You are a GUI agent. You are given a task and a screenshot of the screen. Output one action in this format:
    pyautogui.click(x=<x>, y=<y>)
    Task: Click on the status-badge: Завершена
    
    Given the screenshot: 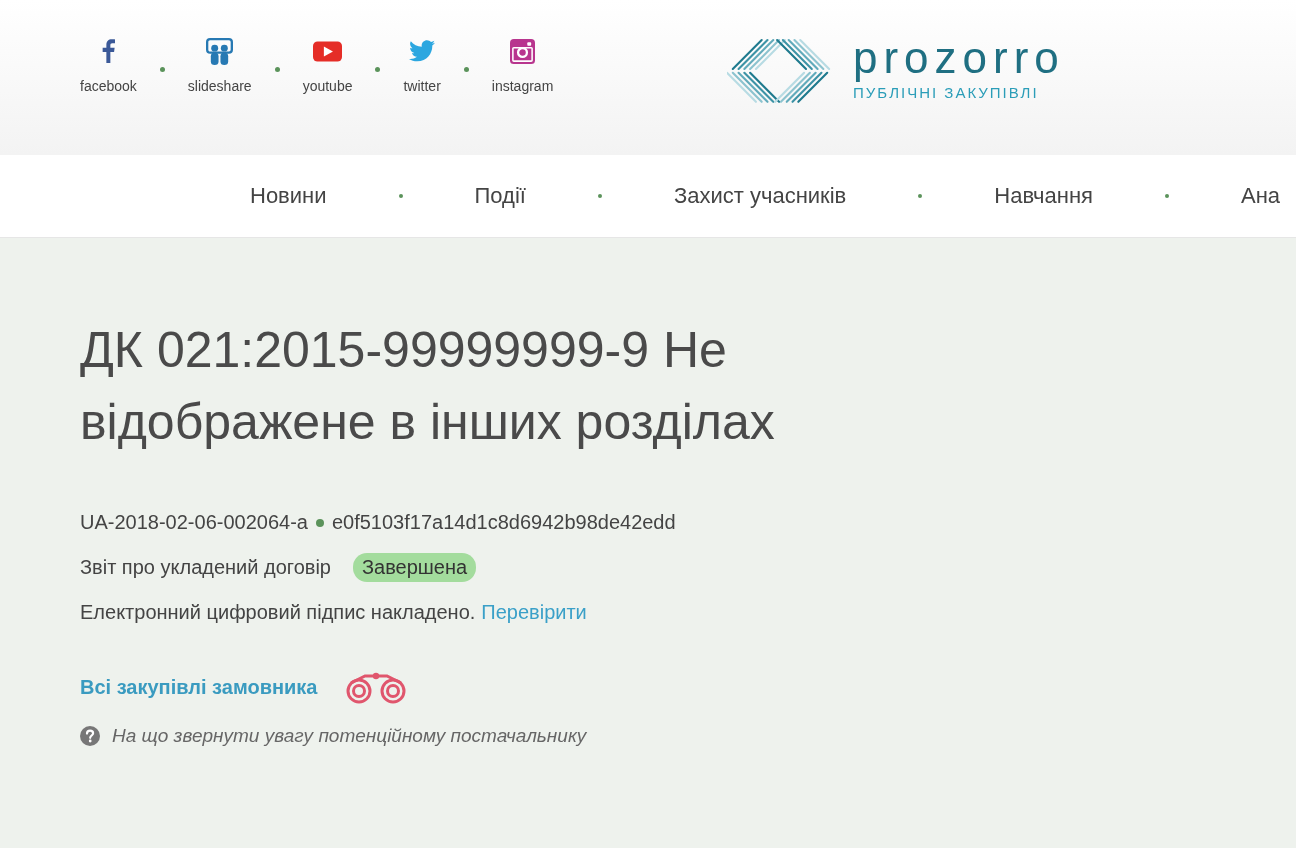 What is the action you would take?
    pyautogui.click(x=414, y=567)
    